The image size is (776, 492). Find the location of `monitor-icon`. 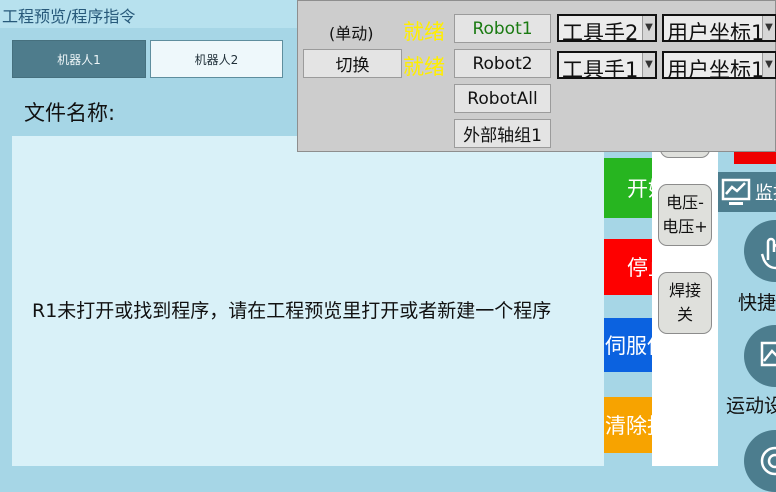

monitor-icon is located at coordinates (736, 191).